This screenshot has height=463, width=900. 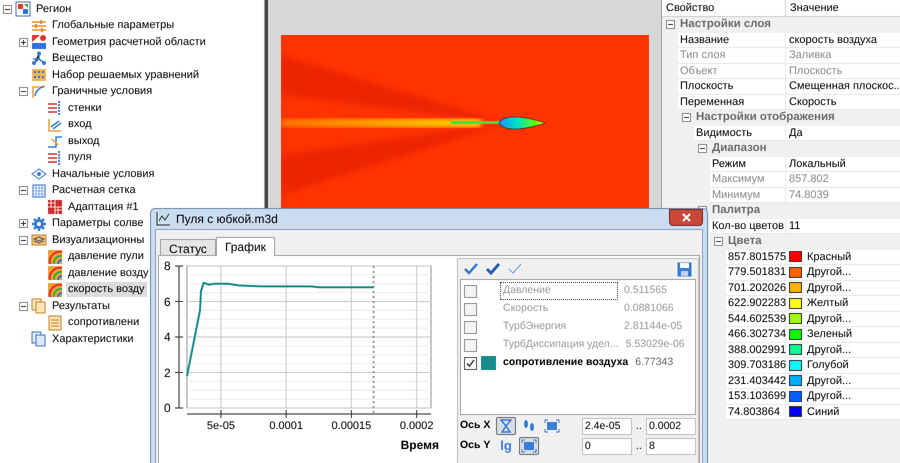 I want to click on tree-item: Начальные условия, so click(x=103, y=174).